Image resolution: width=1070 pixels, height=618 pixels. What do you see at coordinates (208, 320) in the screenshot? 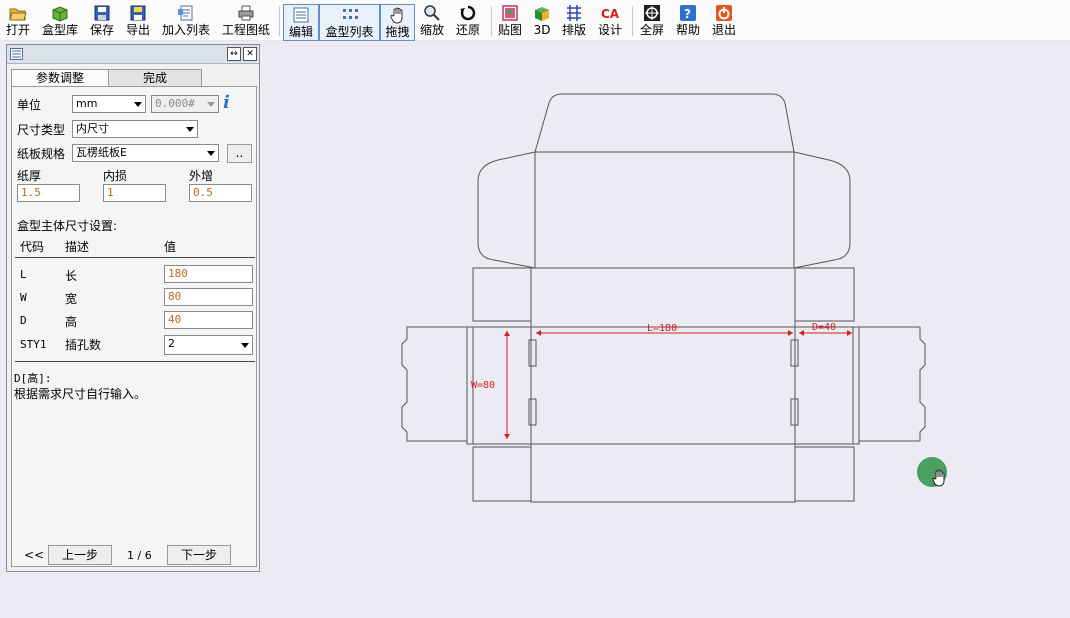
I see `param-depth-input: 40` at bounding box center [208, 320].